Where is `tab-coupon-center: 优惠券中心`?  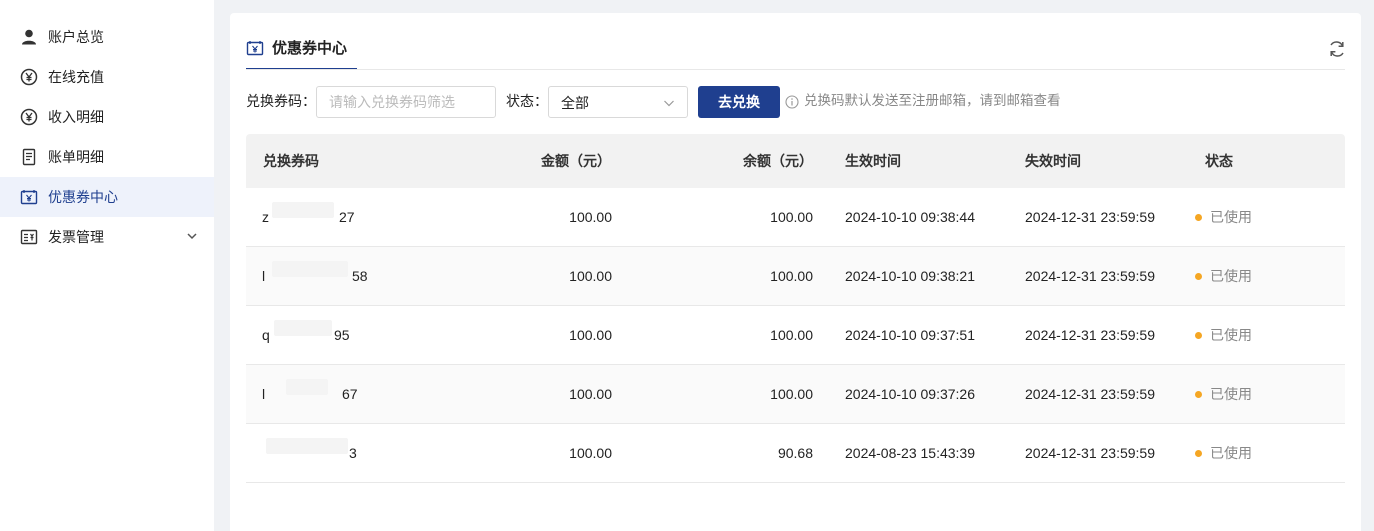 tab-coupon-center: 优惠券中心 is located at coordinates (301, 52).